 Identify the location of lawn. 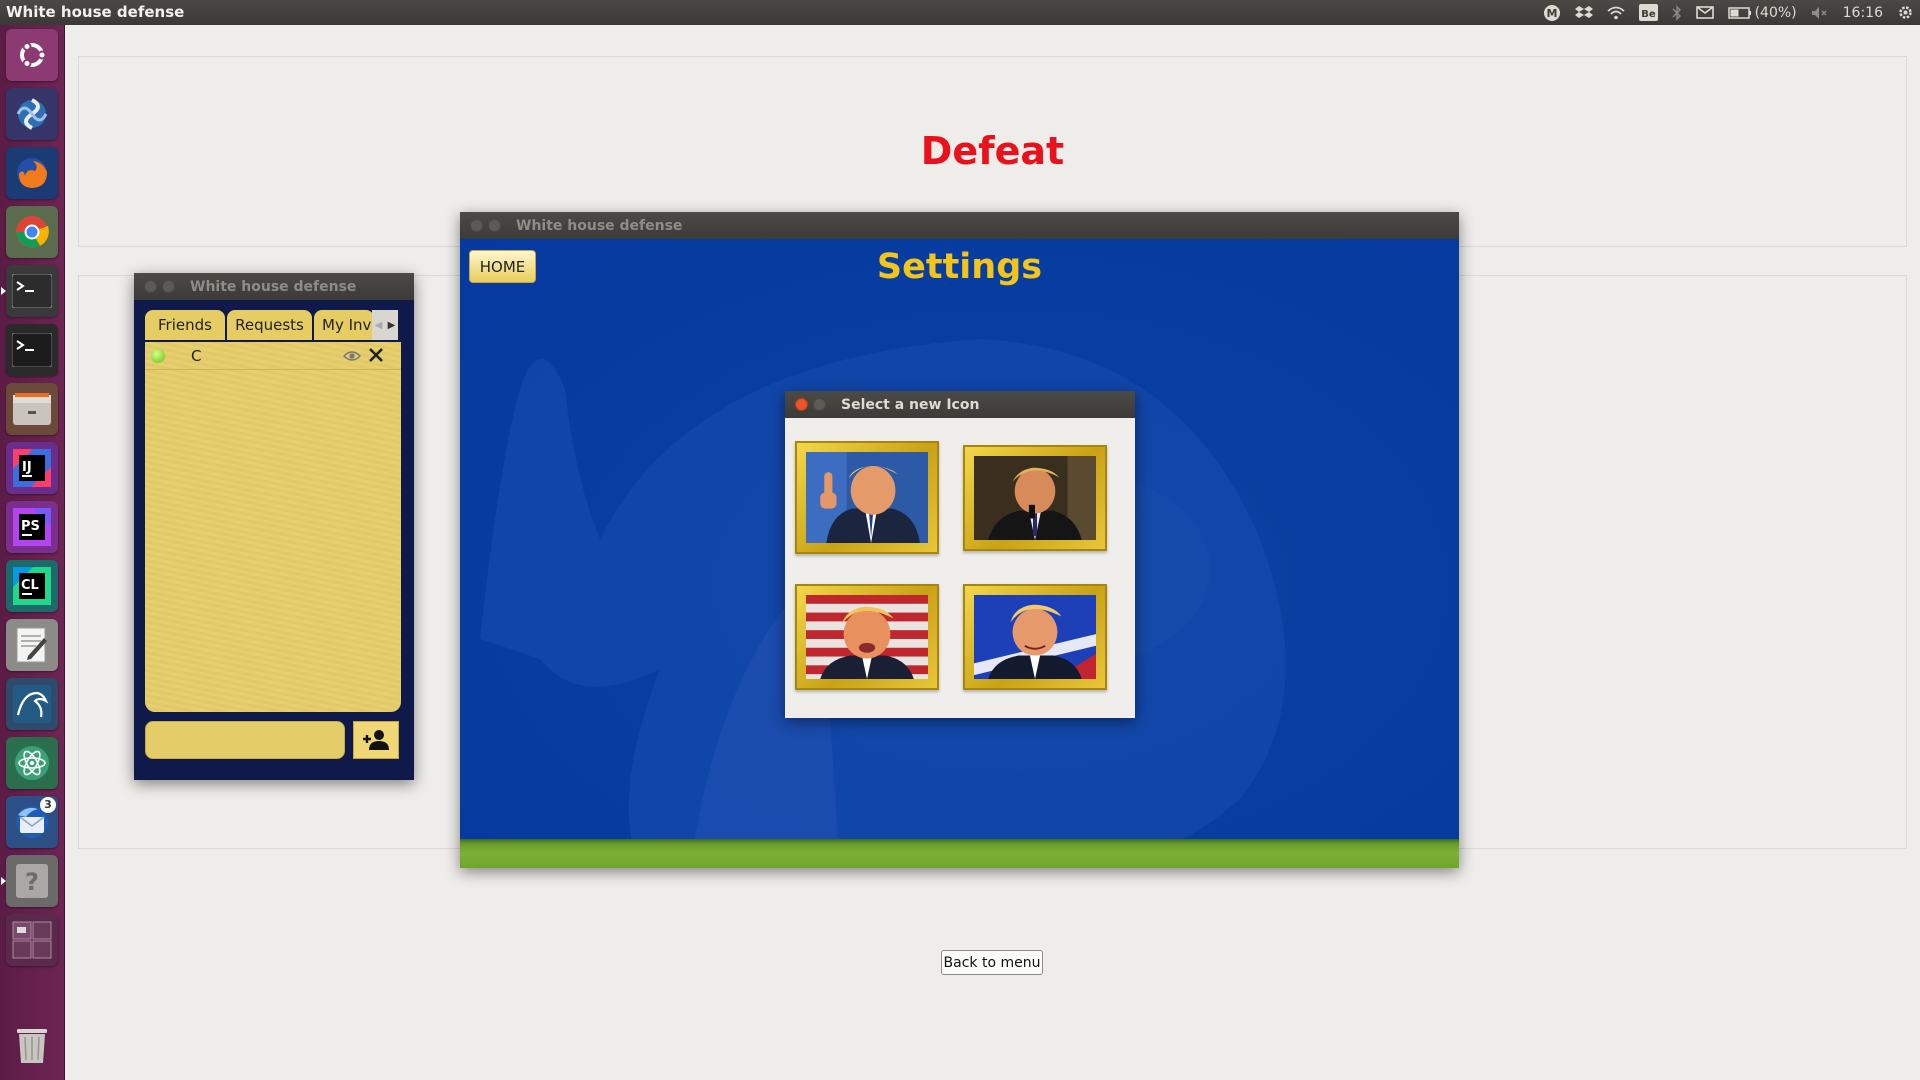
(959, 853).